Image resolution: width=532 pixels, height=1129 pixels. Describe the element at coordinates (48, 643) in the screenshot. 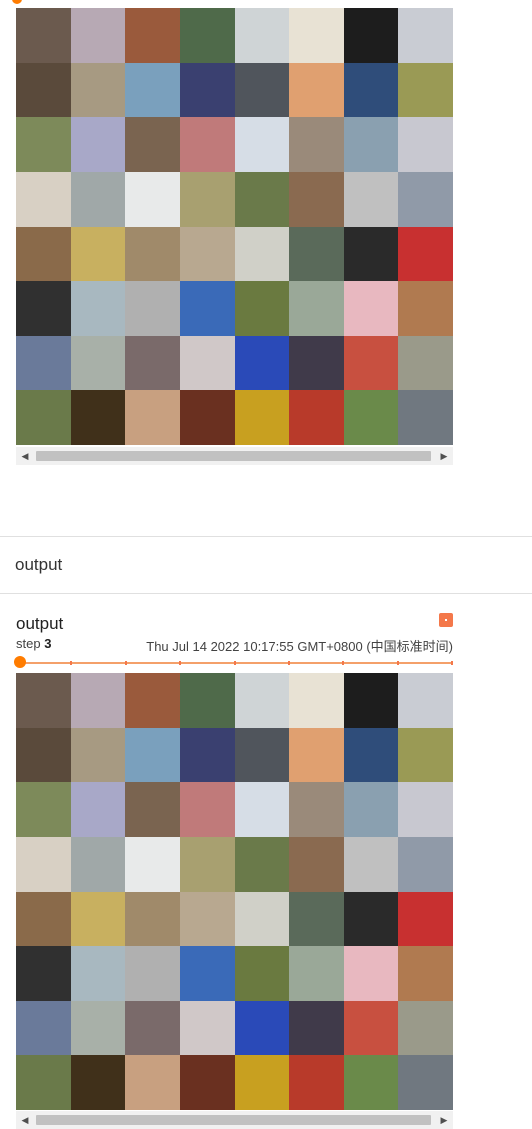

I see `step-value: 3` at that location.